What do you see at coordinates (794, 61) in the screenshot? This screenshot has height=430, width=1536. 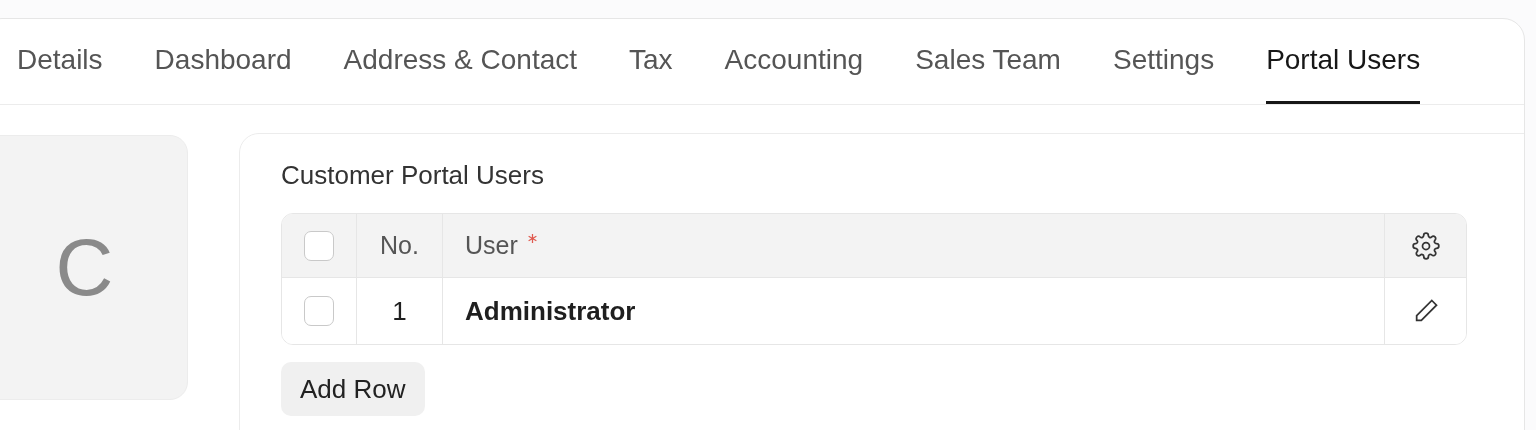 I see `tab: Accounting` at bounding box center [794, 61].